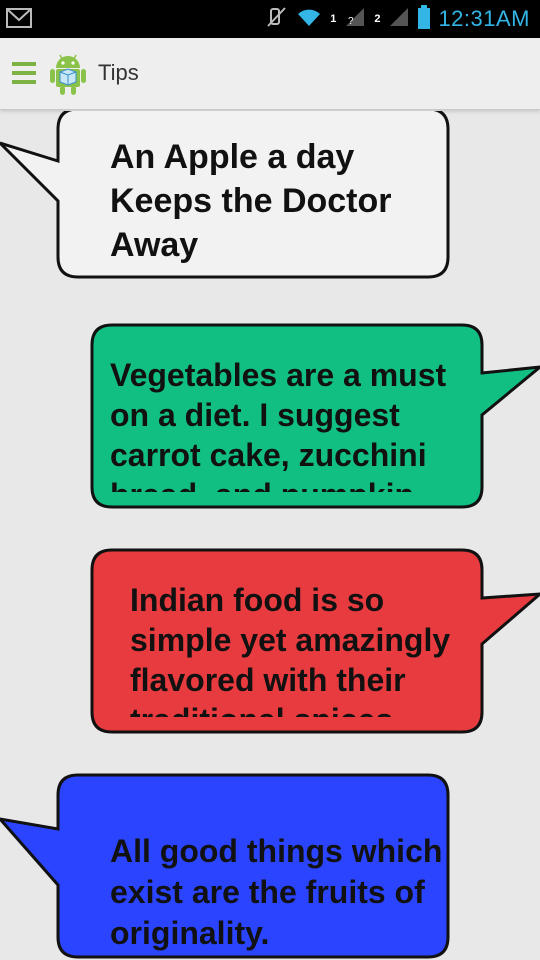  What do you see at coordinates (399, 19) in the screenshot?
I see `signal-icon` at bounding box center [399, 19].